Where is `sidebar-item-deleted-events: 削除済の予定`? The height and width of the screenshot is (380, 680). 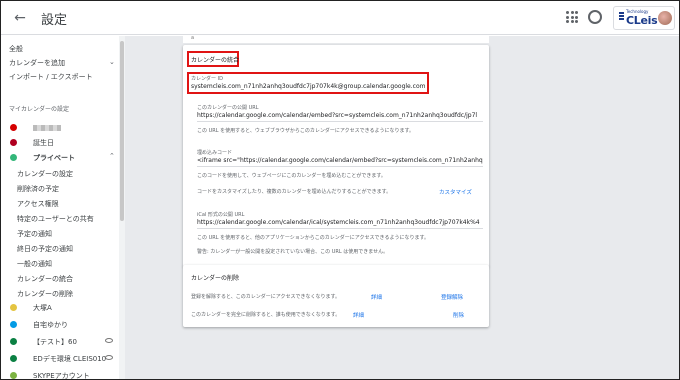 sidebar-item-deleted-events: 削除済の予定 is located at coordinates (38, 189).